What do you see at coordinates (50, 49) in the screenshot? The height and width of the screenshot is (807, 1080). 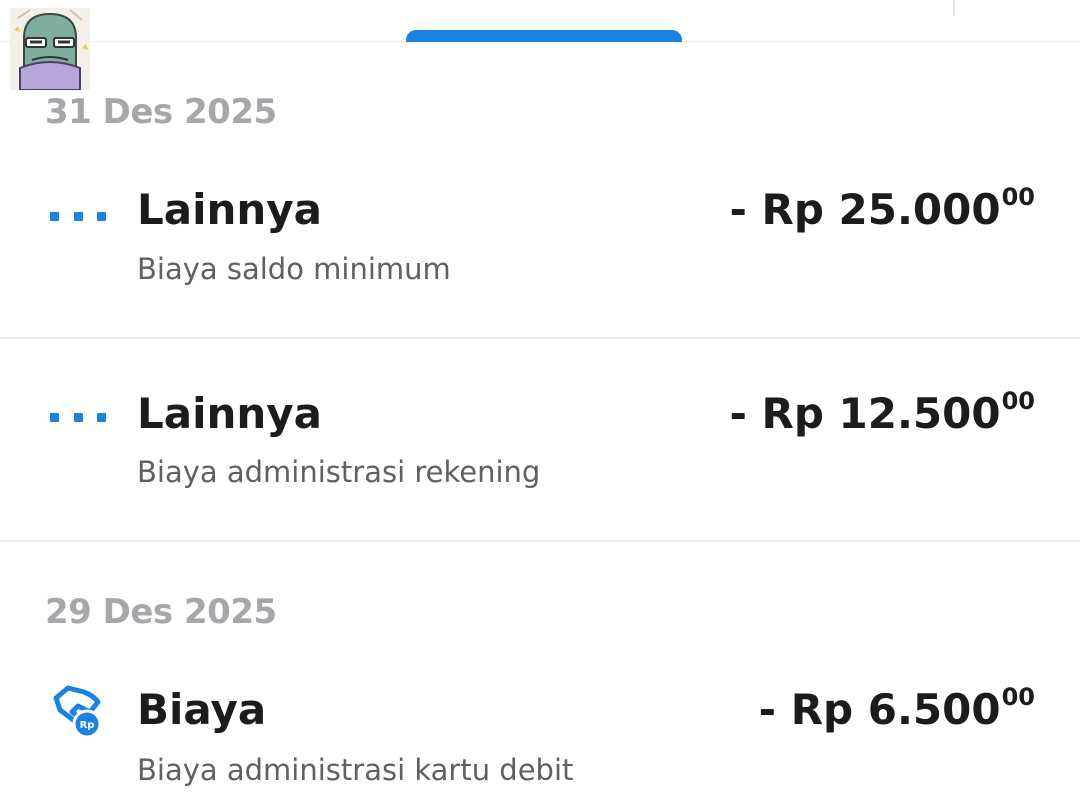 I see `sticker-avatar-icon` at bounding box center [50, 49].